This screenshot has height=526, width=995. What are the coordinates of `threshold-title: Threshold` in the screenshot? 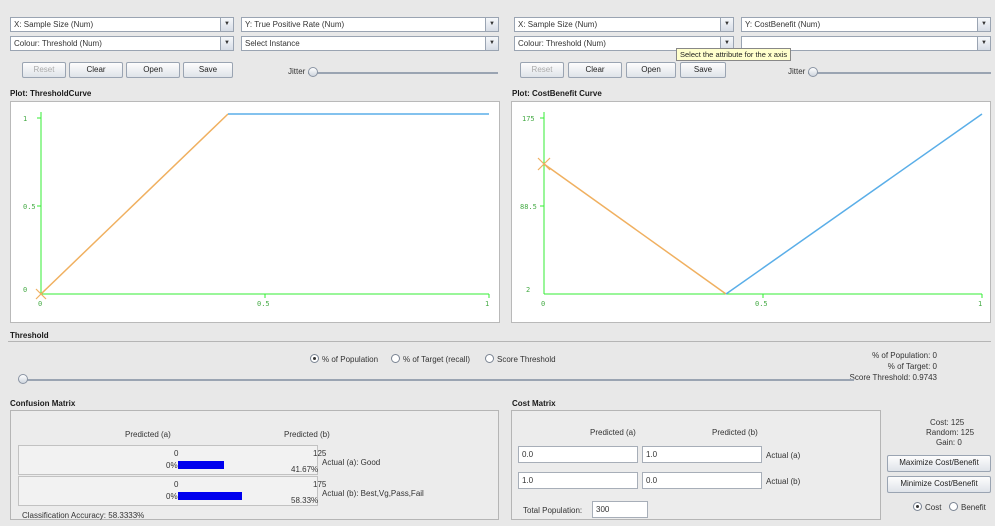 It's located at (29, 335).